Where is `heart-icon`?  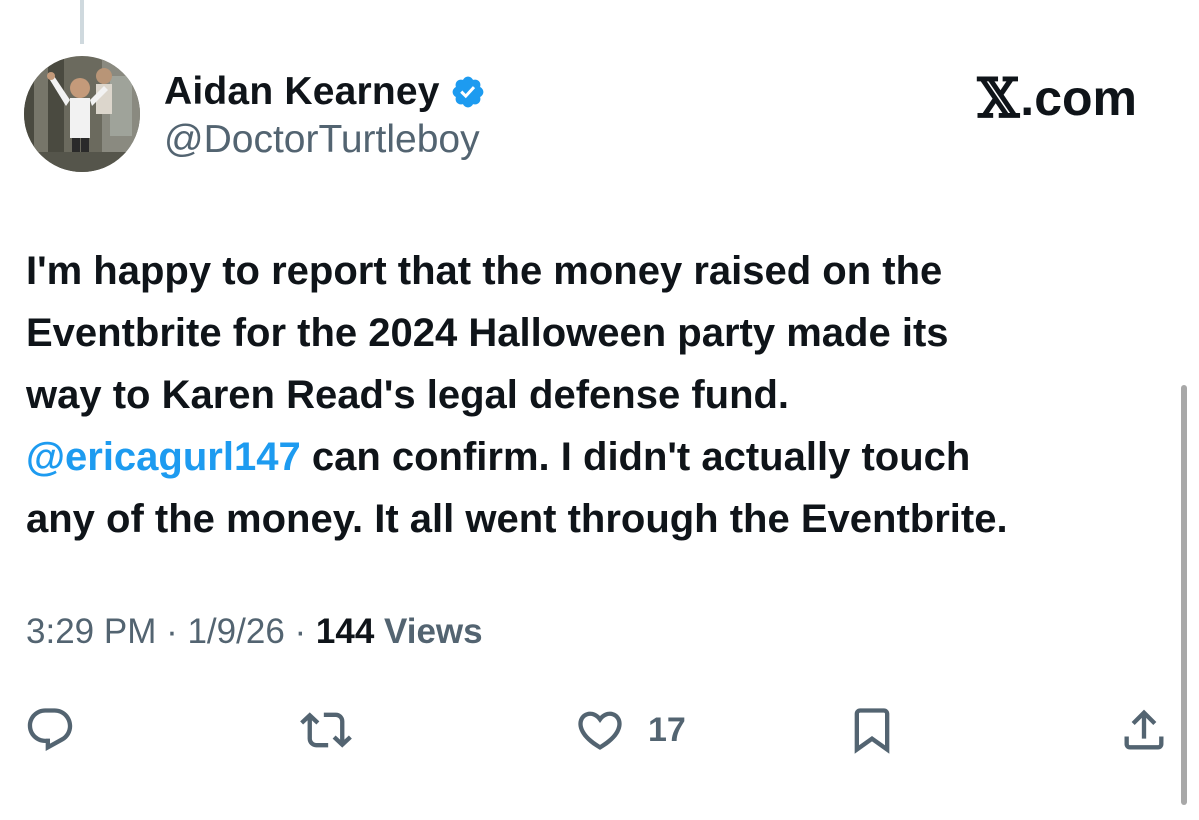
heart-icon is located at coordinates (600, 730).